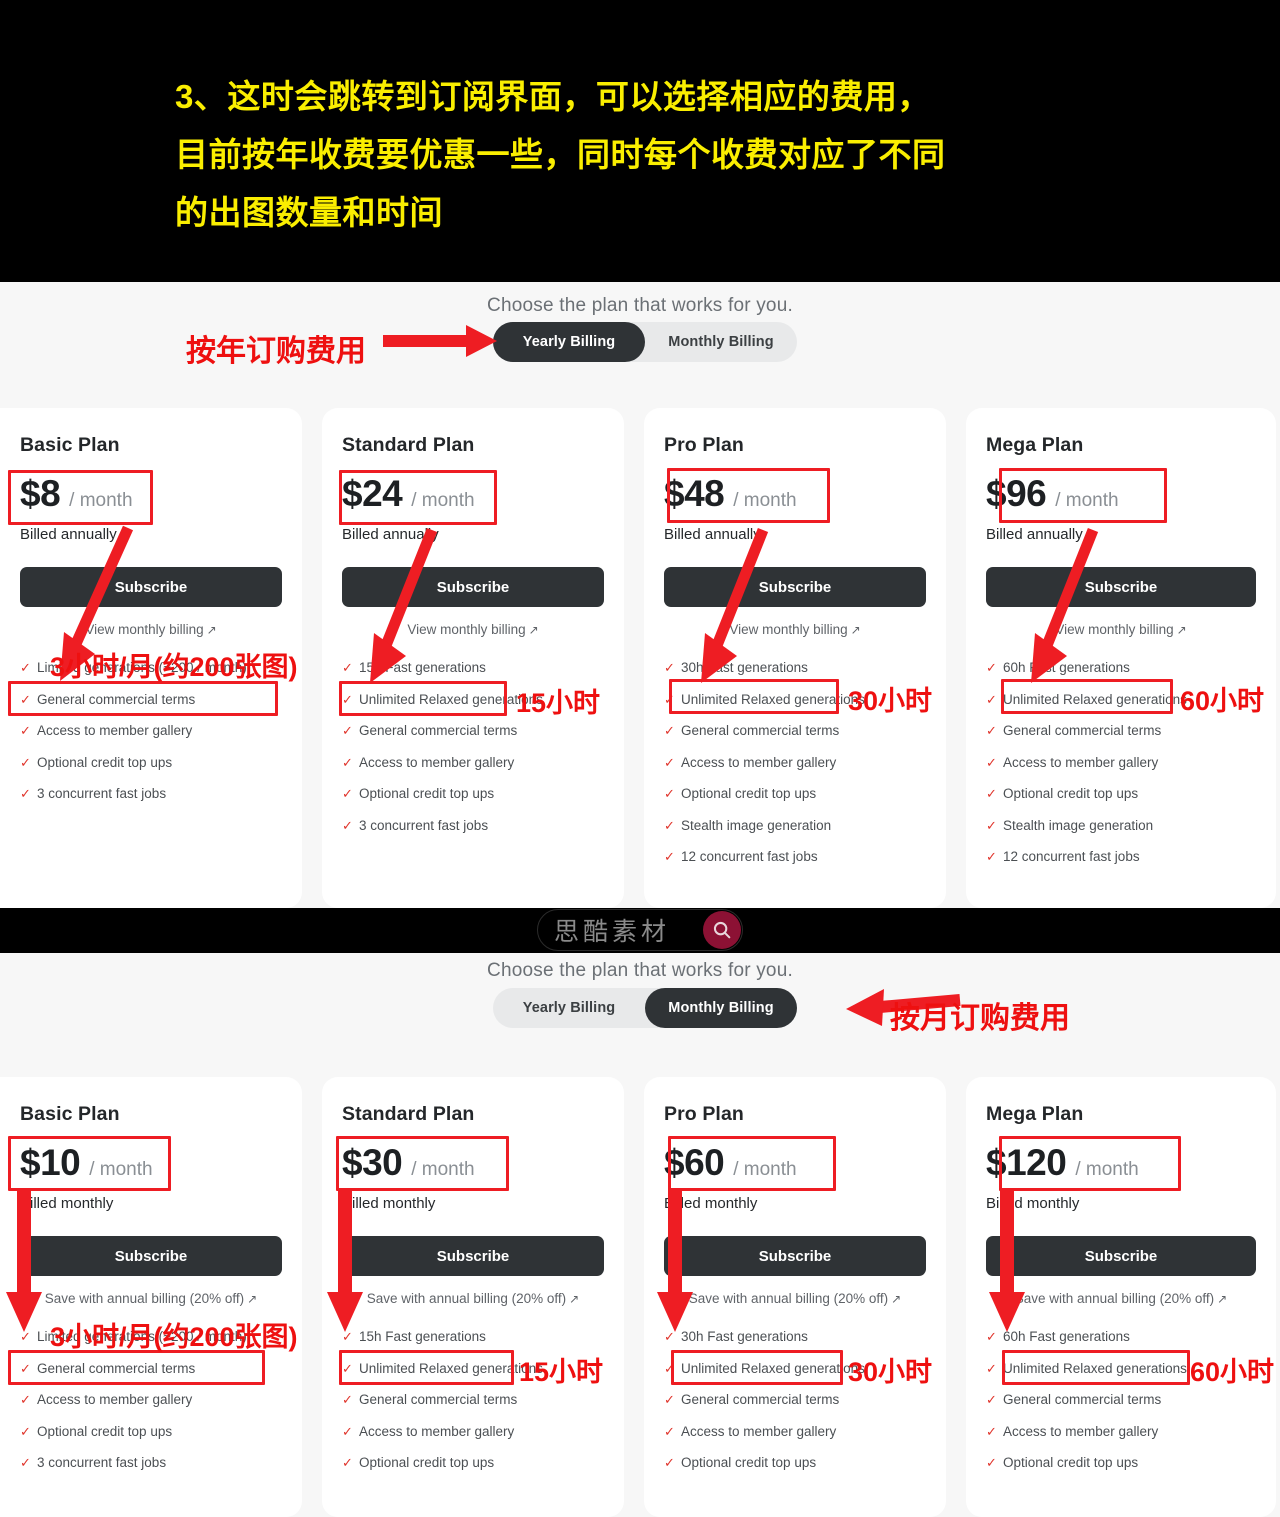  Describe the element at coordinates (276, 351) in the screenshot. I see `label-yearly-billing-note: 按年订购费用` at that location.